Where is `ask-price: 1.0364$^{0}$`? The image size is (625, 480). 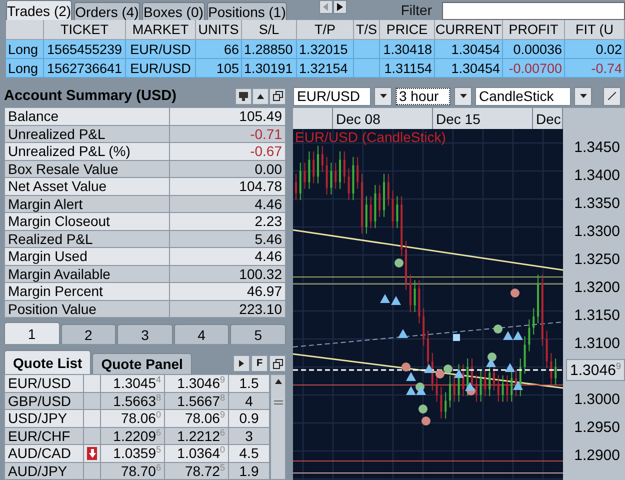
ask-price: 1.0364$^{0}$ is located at coordinates (197, 453).